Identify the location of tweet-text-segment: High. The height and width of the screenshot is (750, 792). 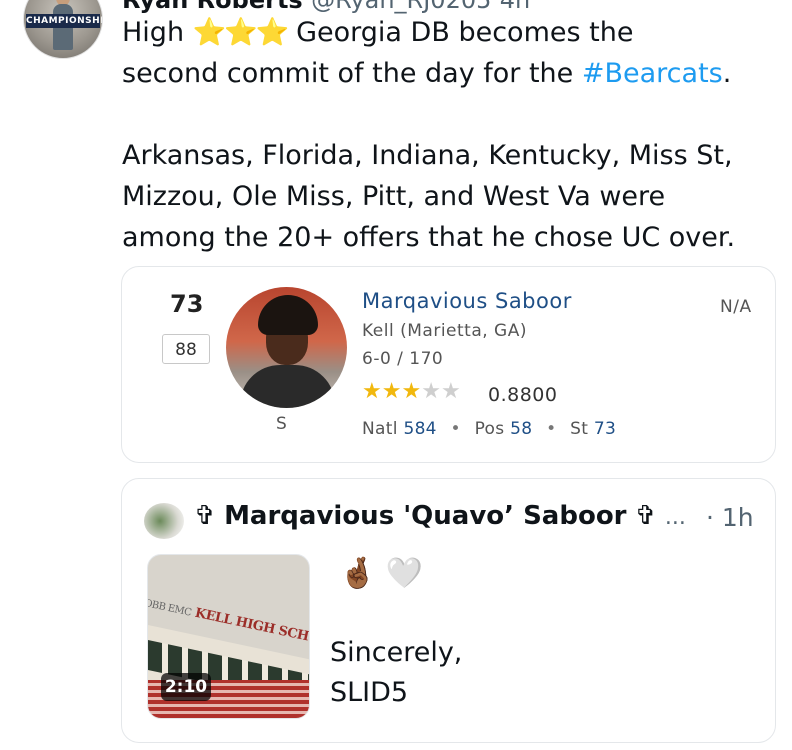
(153, 32).